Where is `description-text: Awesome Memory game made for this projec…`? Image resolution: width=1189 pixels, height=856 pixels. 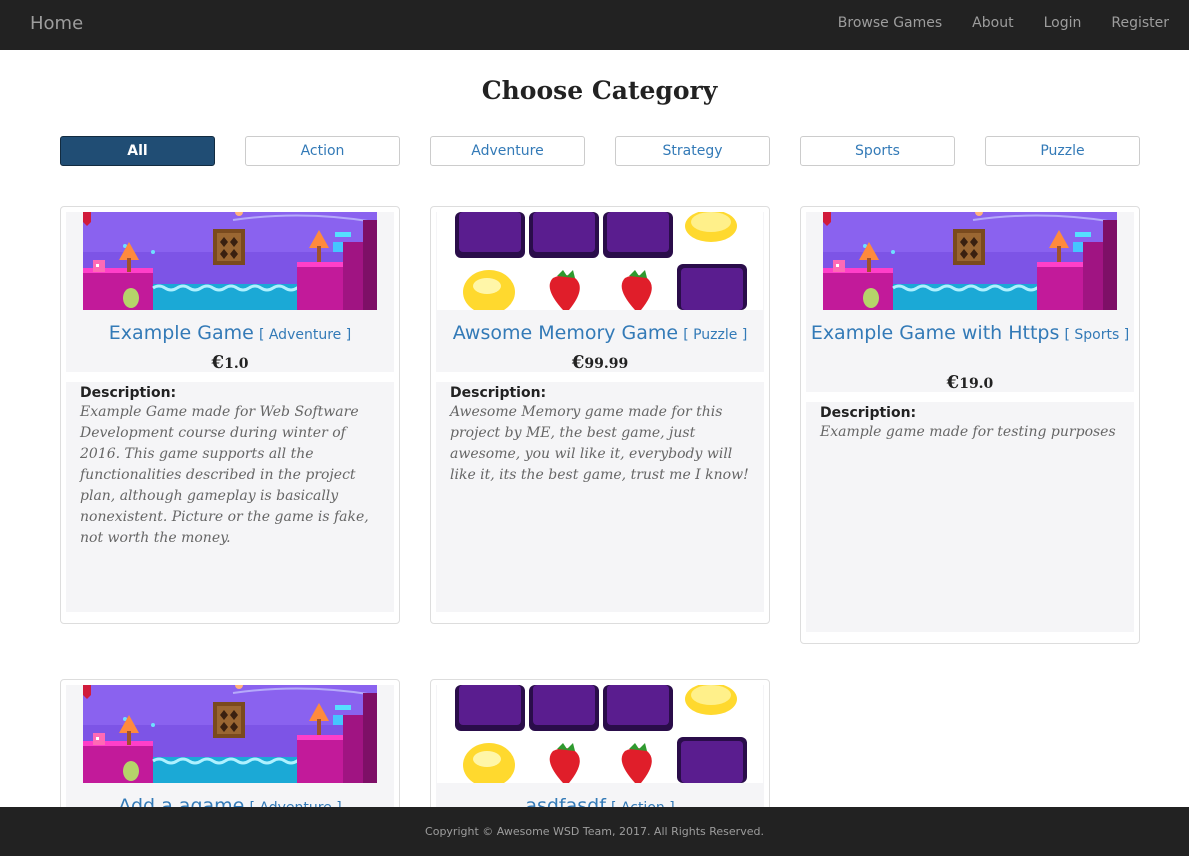 description-text: Awesome Memory game made for this projec… is located at coordinates (599, 443).